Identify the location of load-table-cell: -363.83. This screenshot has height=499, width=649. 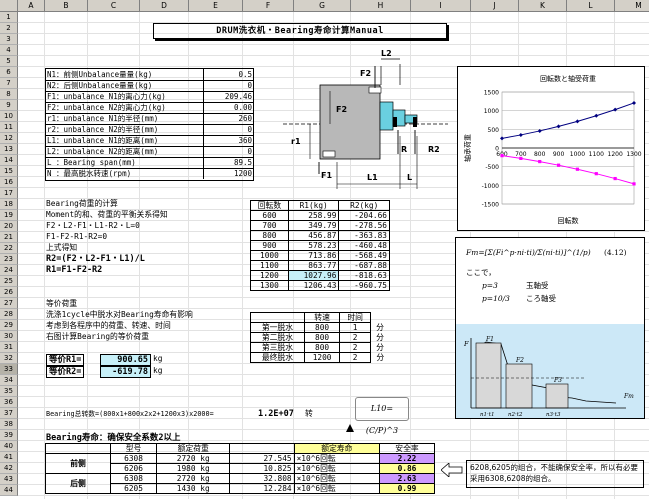
(364, 235).